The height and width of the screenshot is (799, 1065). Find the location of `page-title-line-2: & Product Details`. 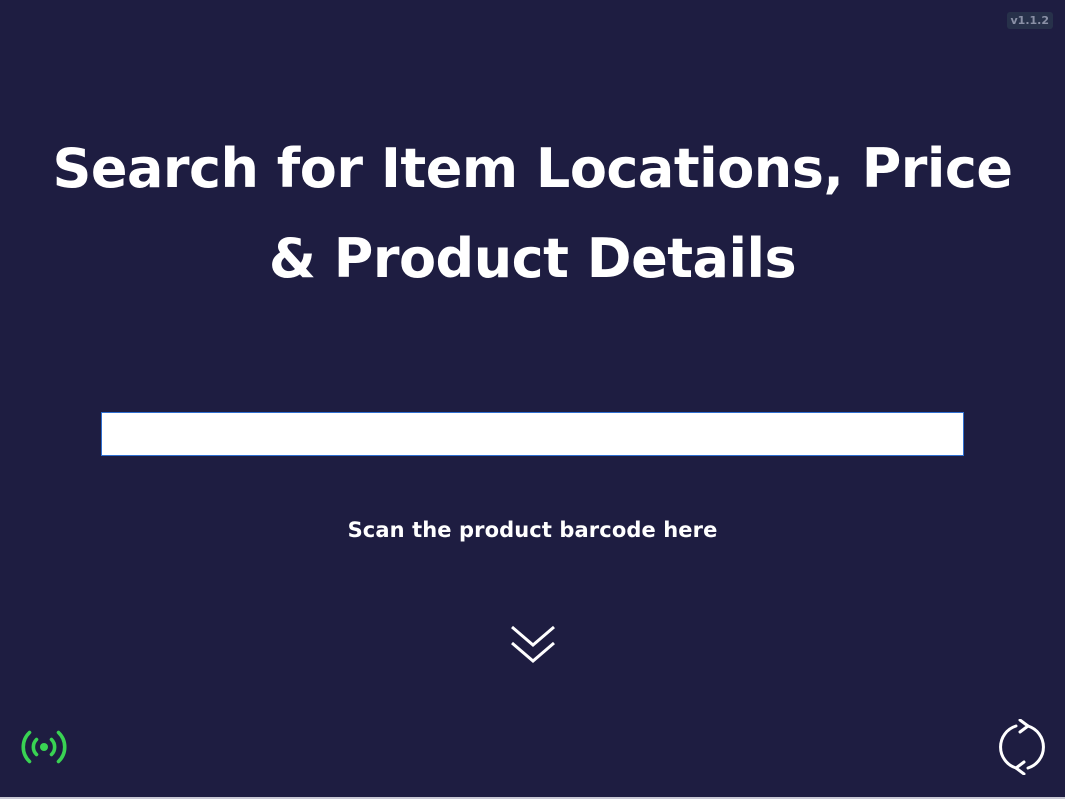

page-title-line-2: & Product Details is located at coordinates (532, 258).